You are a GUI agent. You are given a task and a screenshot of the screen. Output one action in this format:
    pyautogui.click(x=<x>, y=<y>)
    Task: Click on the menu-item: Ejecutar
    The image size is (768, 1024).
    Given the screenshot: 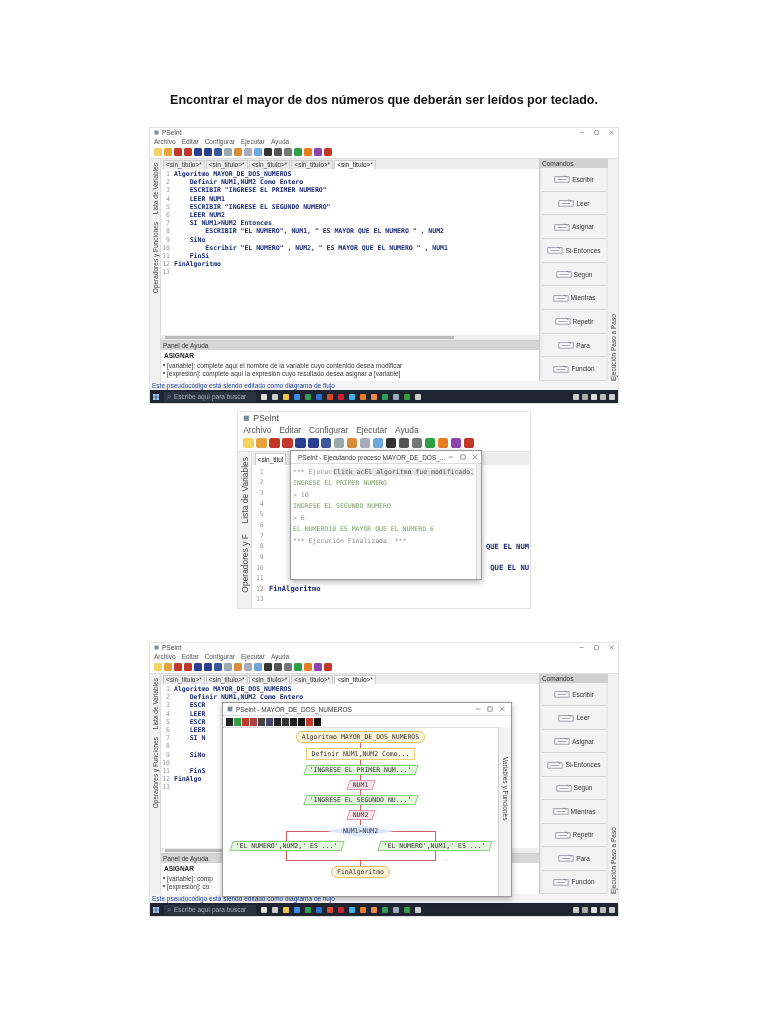 What is the action you would take?
    pyautogui.click(x=372, y=429)
    